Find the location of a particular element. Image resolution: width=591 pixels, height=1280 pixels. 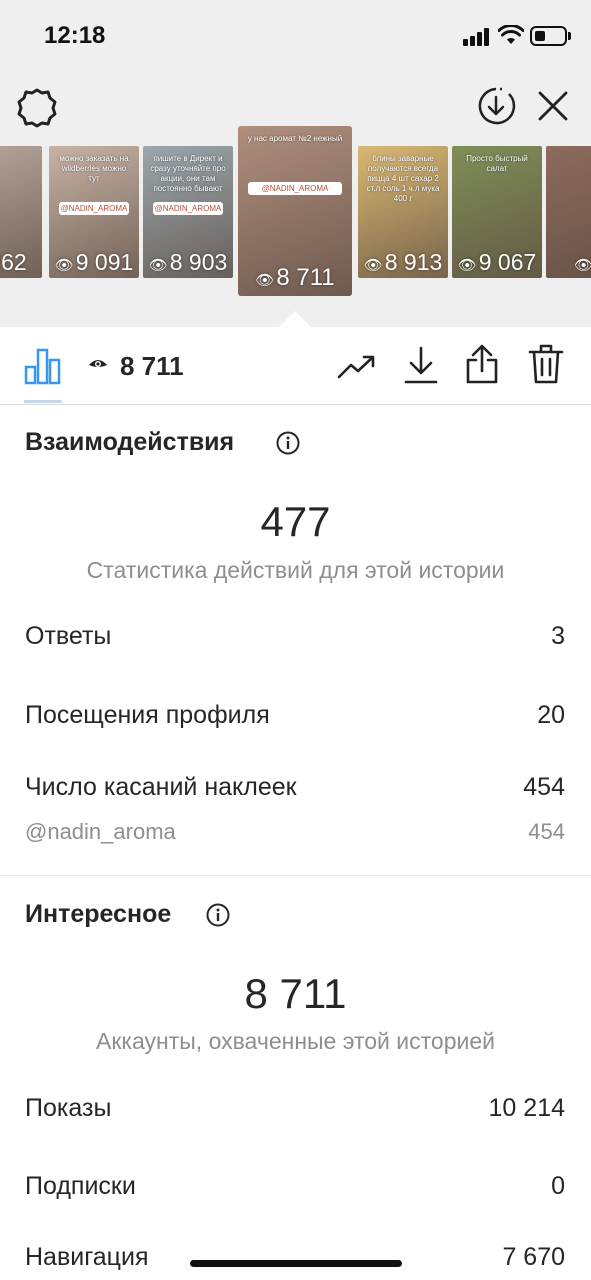

discovery-total: 8 711 is located at coordinates (295, 993).